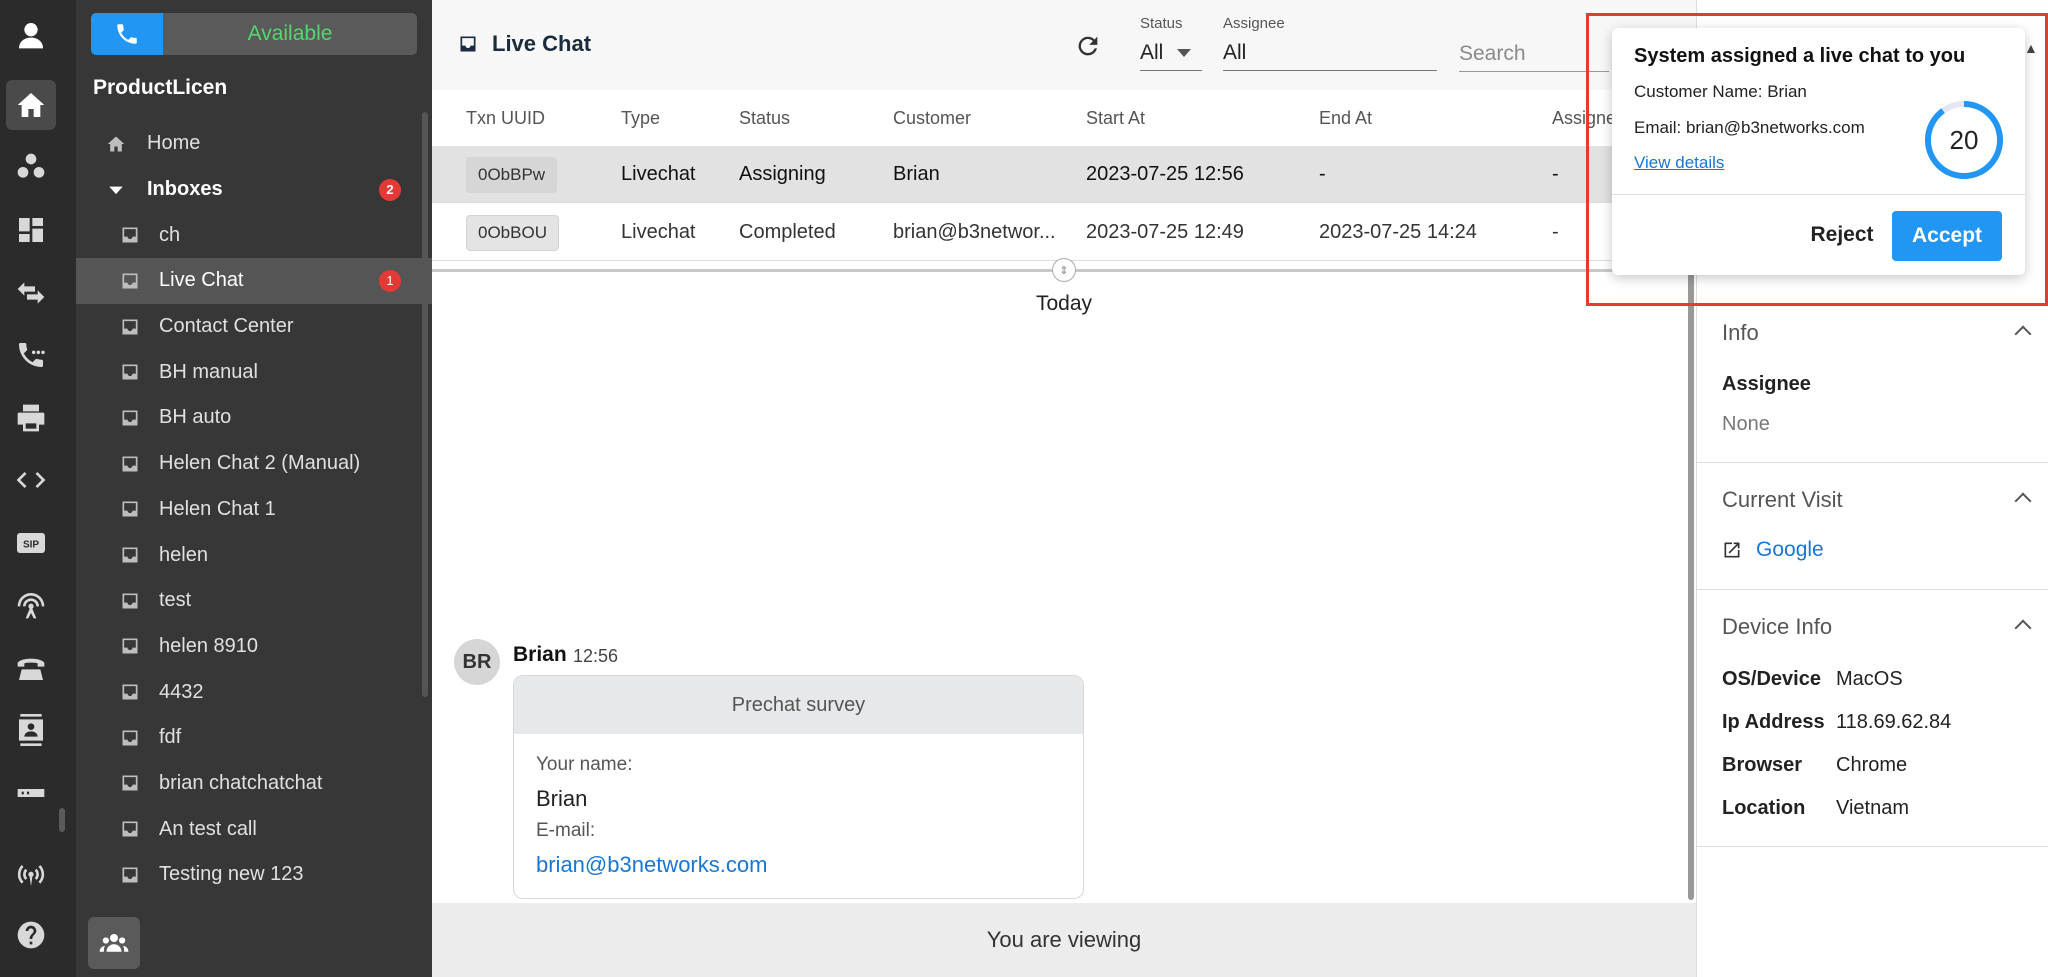 This screenshot has height=977, width=2048. I want to click on phone-icon, so click(127, 34).